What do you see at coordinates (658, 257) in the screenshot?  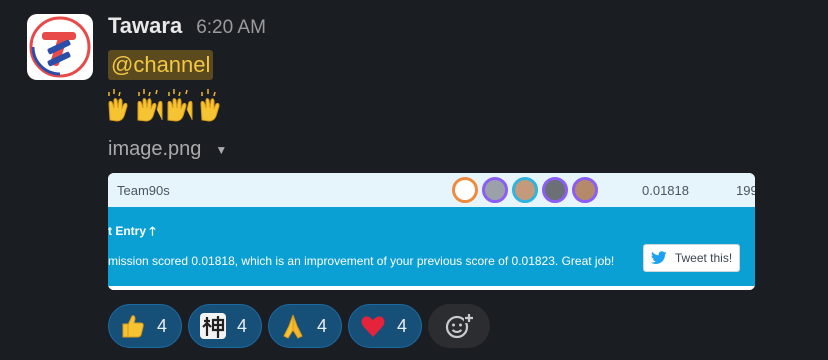 I see `twitter-bird-icon` at bounding box center [658, 257].